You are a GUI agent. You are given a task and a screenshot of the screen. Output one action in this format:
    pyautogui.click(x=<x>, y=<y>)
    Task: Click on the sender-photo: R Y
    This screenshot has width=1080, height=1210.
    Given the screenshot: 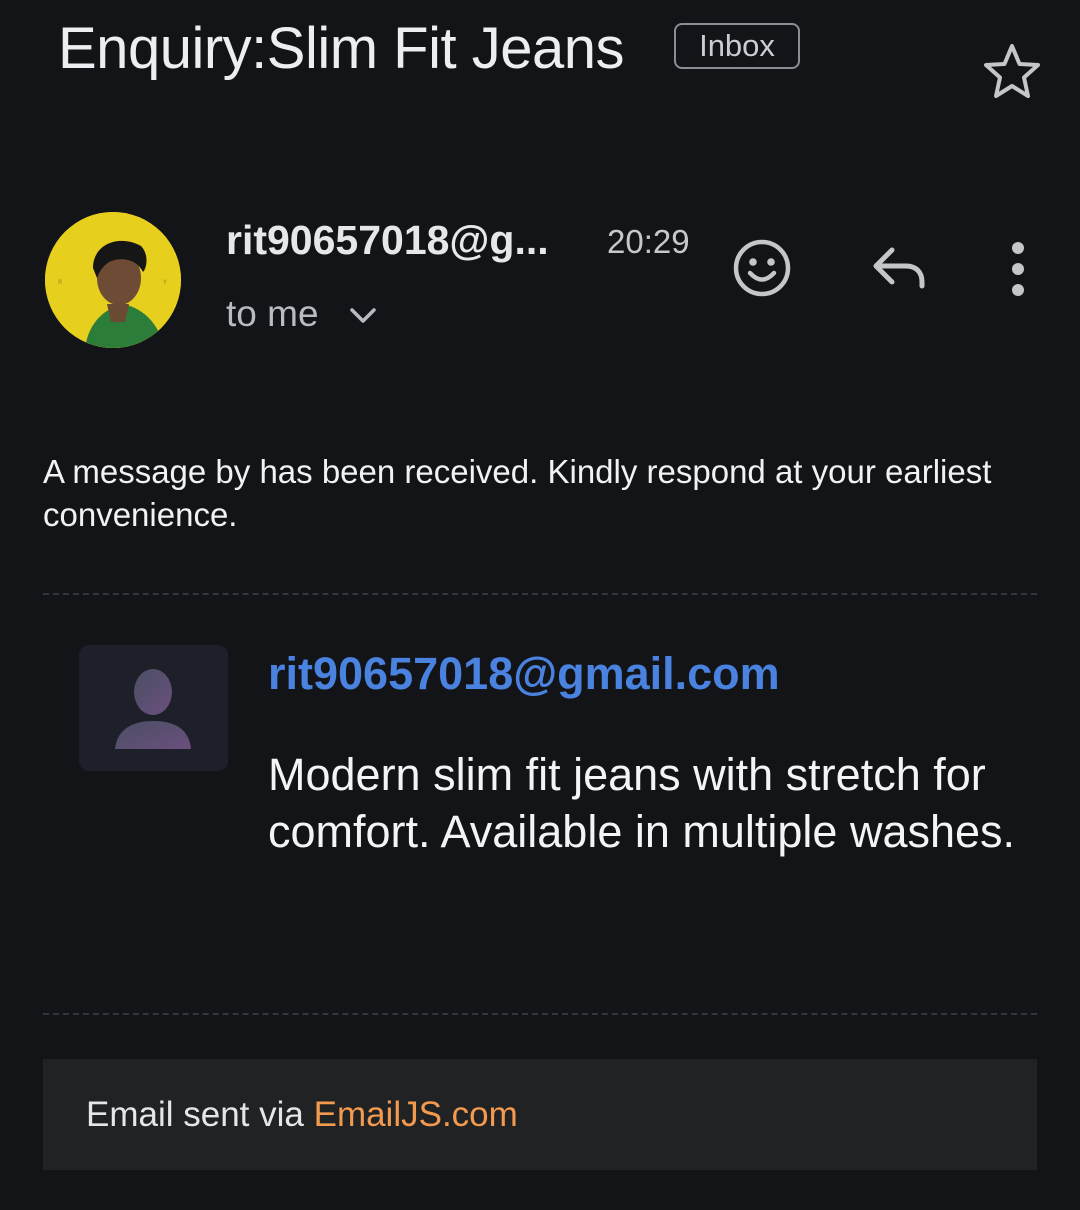 What is the action you would take?
    pyautogui.click(x=113, y=280)
    